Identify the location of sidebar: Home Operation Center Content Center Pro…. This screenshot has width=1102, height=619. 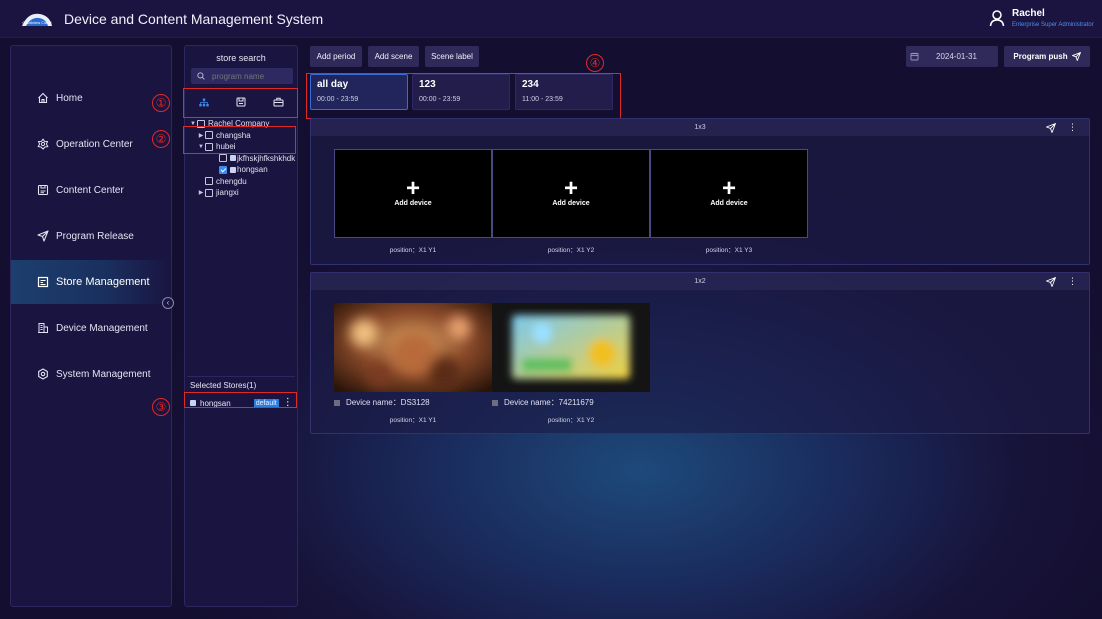
(91, 326).